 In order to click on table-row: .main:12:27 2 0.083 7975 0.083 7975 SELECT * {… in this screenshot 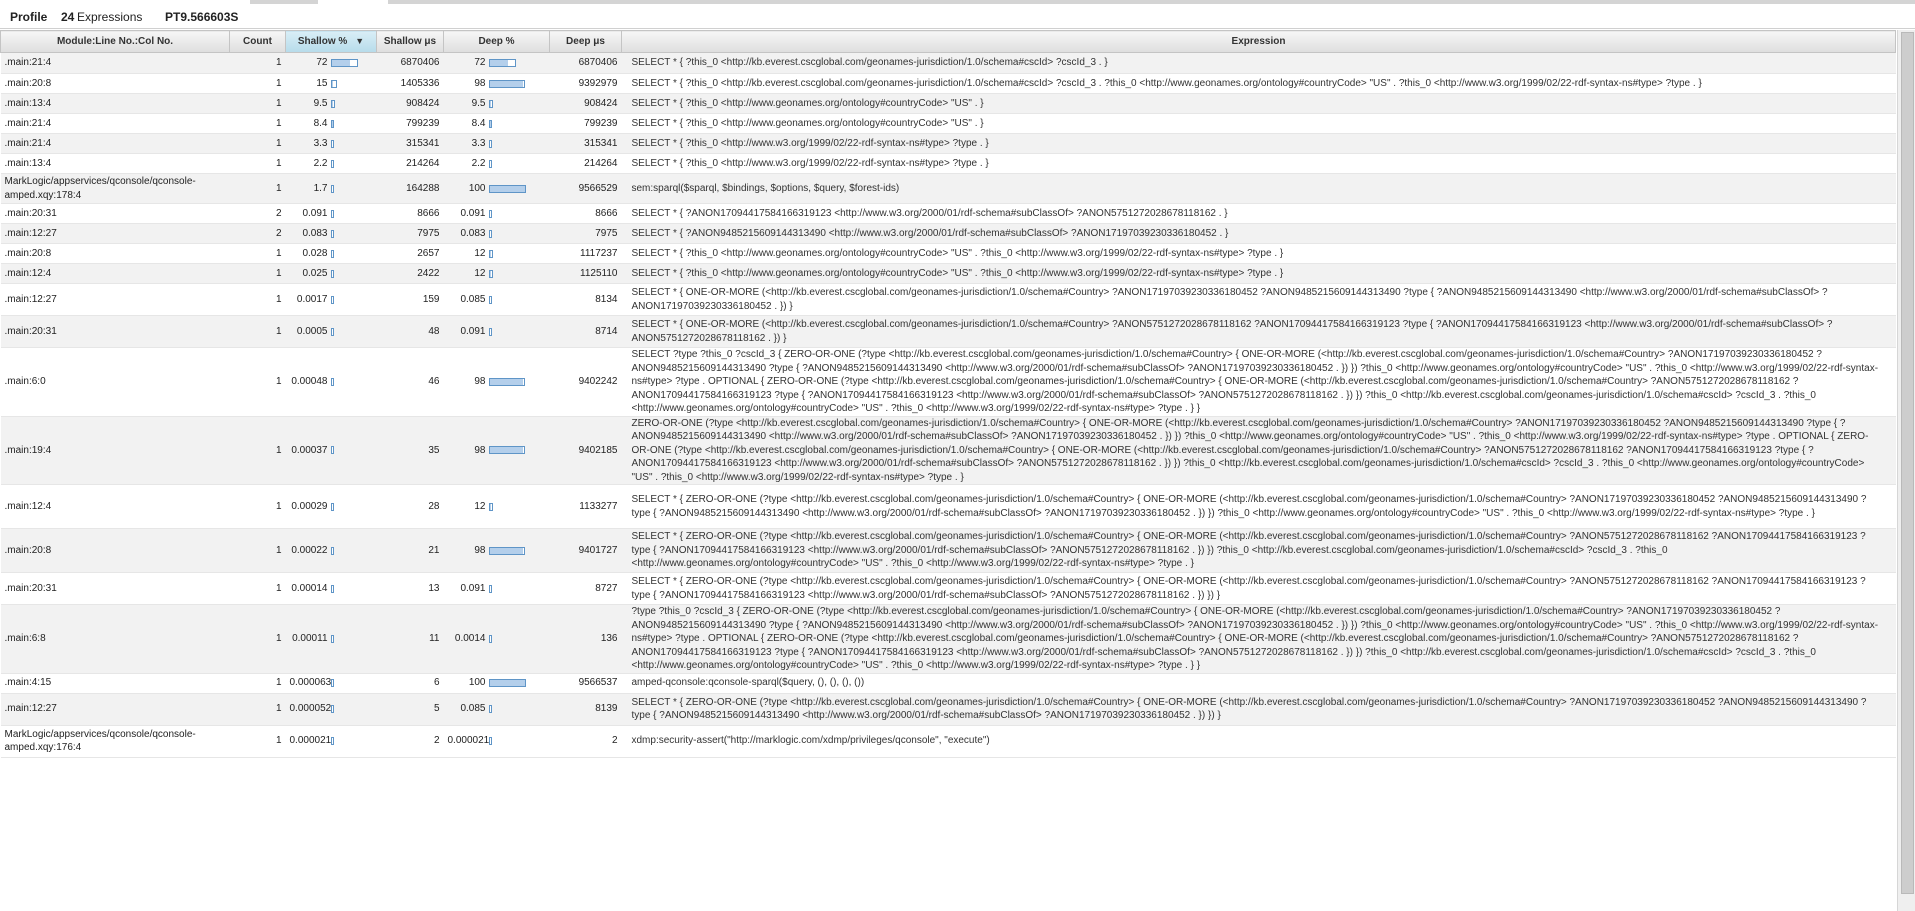, I will do `click(948, 233)`.